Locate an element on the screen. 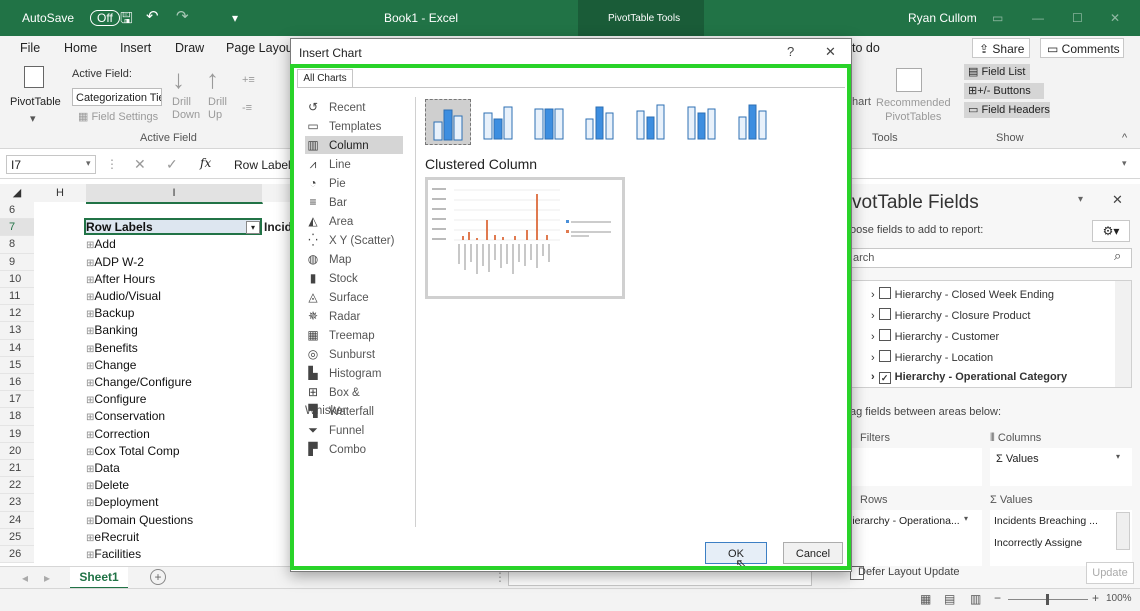 The height and width of the screenshot is (611, 1140). field-list-toggle: ▤ Field List is located at coordinates (997, 72).